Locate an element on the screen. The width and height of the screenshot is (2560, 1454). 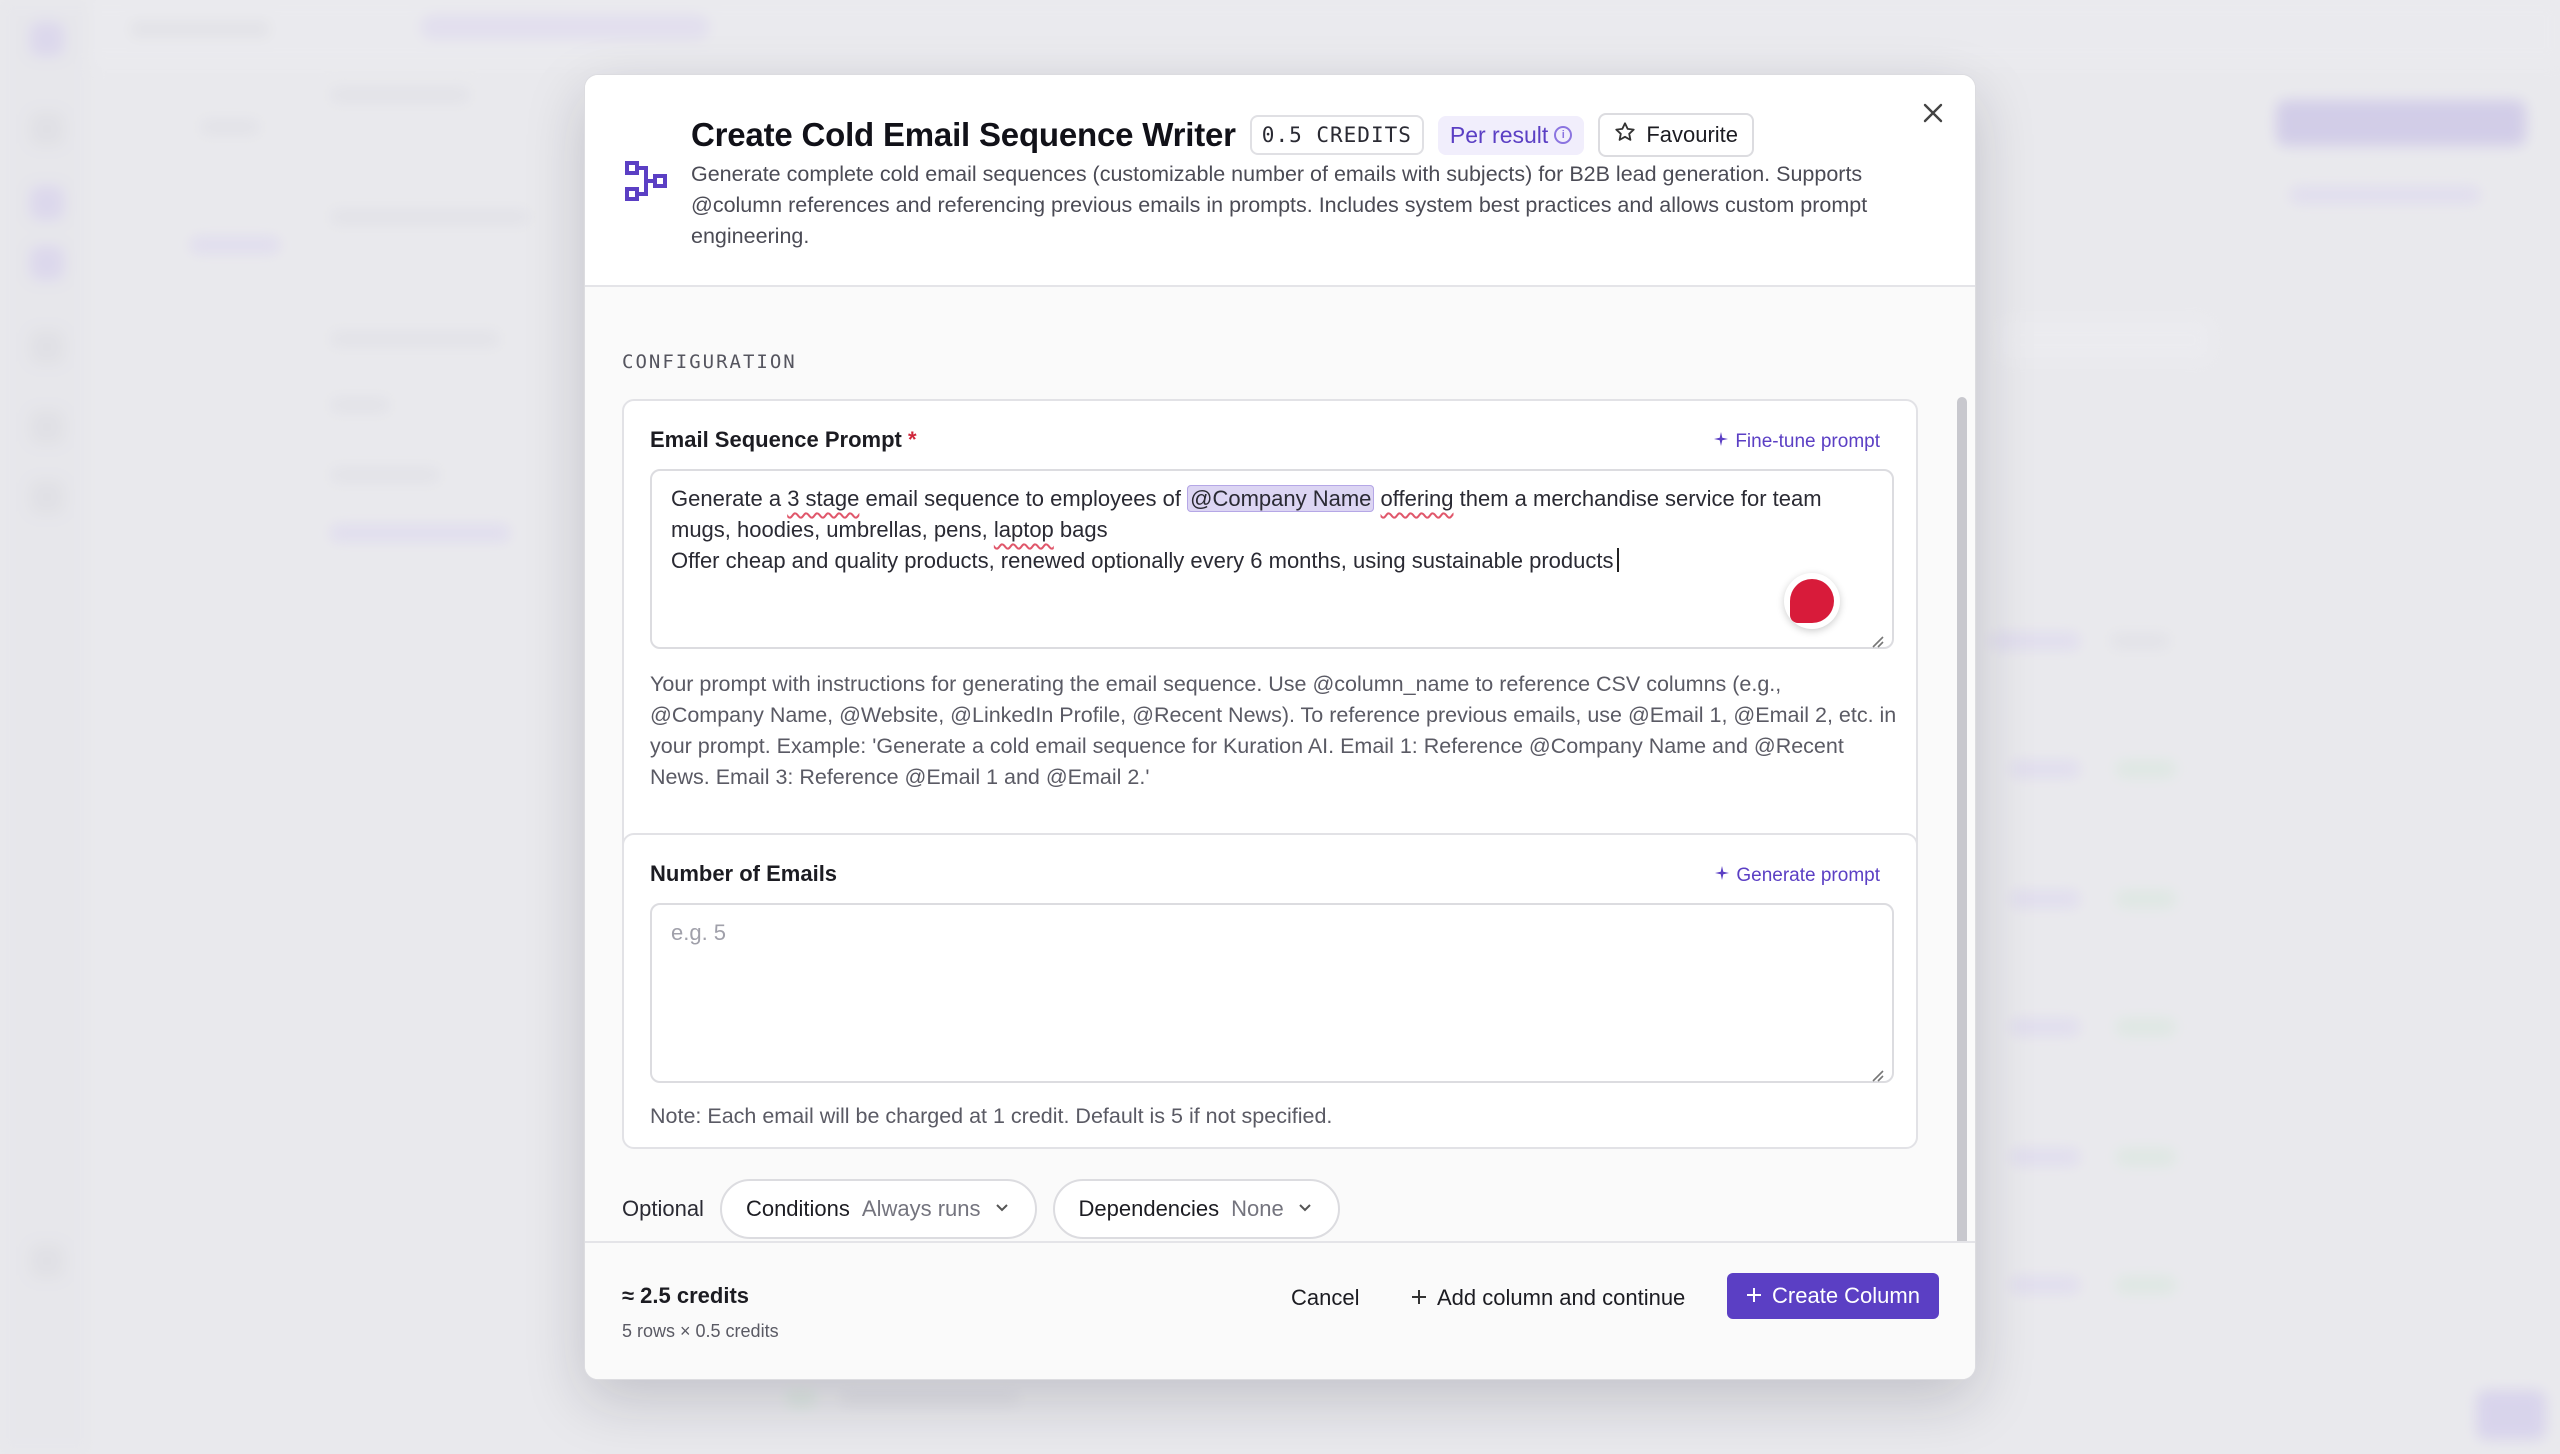
scrollbar-thumb is located at coordinates (1962, 832).